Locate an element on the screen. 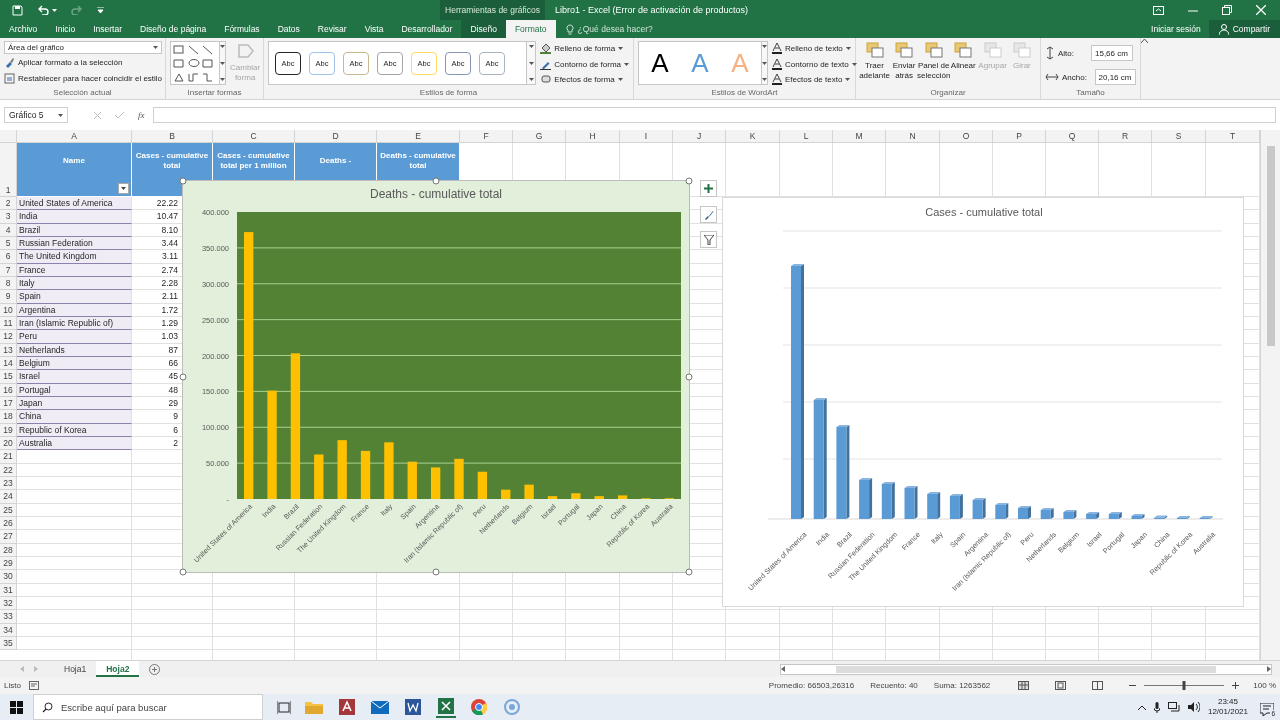 This screenshot has height=720, width=1280. column-header: A is located at coordinates (74, 136).